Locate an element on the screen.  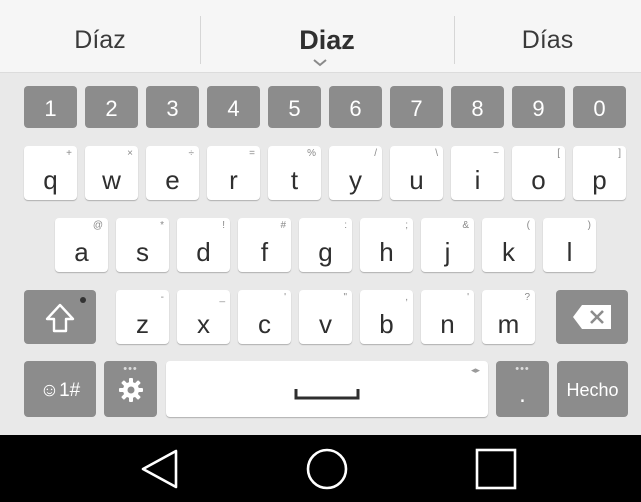
suggestion-right: Días is located at coordinates (547, 36).